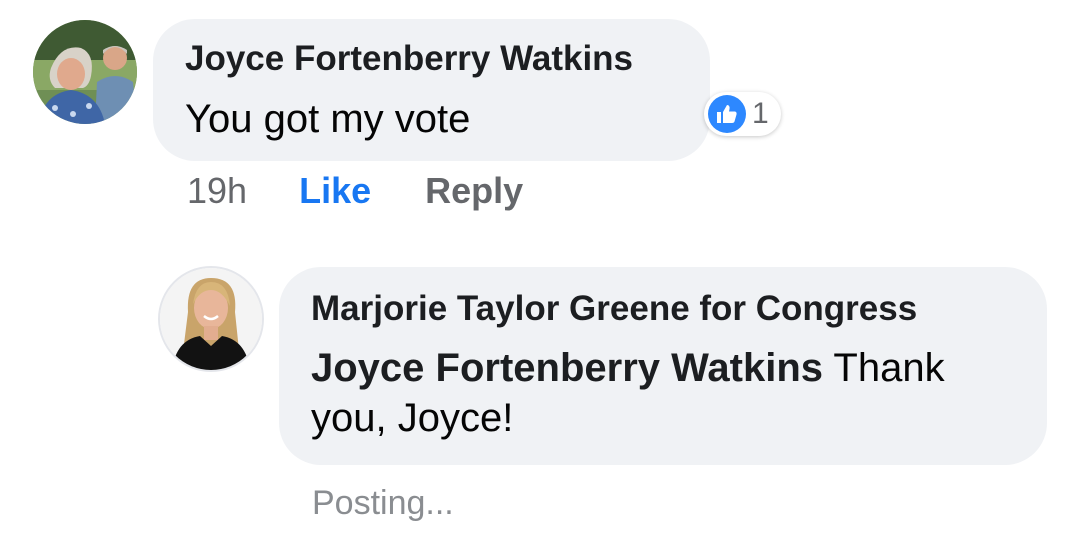  Describe the element at coordinates (727, 114) in the screenshot. I see `thumbs-up-icon` at that location.